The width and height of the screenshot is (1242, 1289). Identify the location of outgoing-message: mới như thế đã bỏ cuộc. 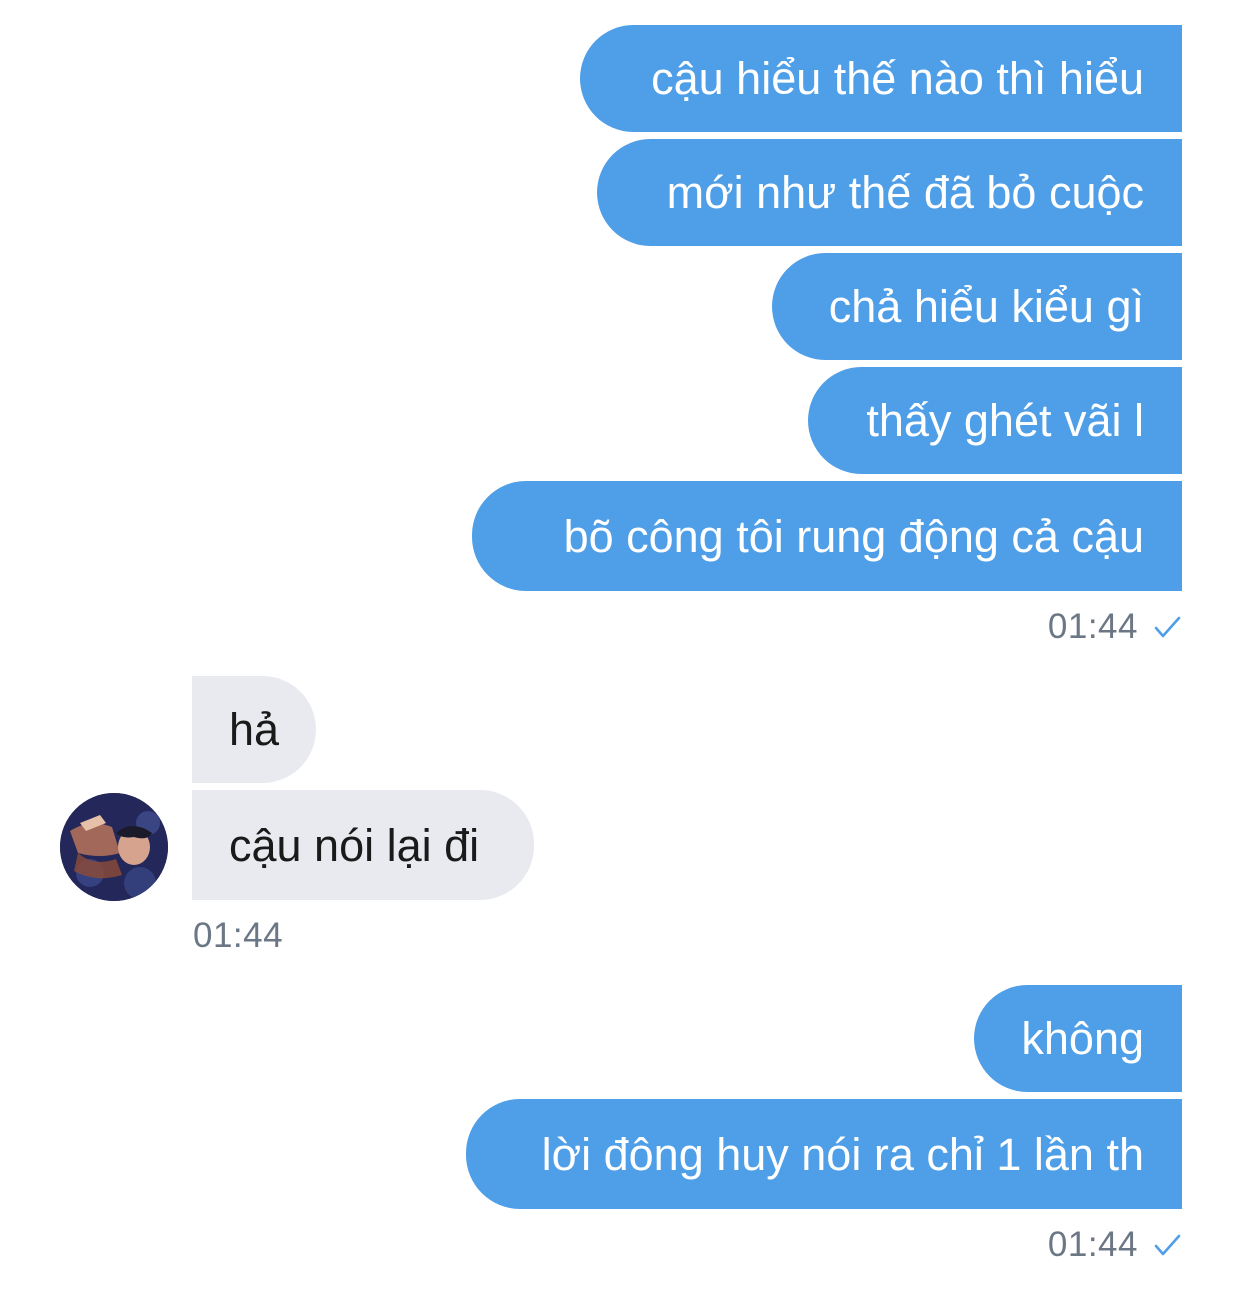
(889, 192).